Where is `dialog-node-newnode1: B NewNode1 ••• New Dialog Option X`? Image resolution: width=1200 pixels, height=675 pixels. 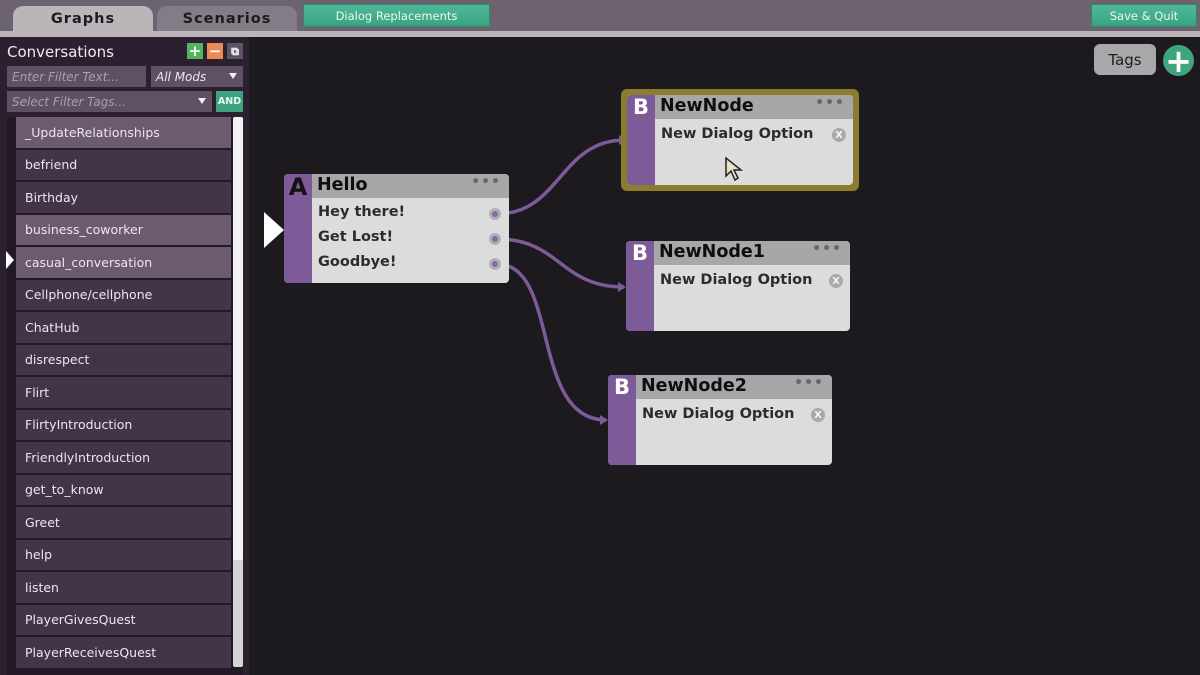 dialog-node-newnode1: B NewNode1 ••• New Dialog Option X is located at coordinates (738, 286).